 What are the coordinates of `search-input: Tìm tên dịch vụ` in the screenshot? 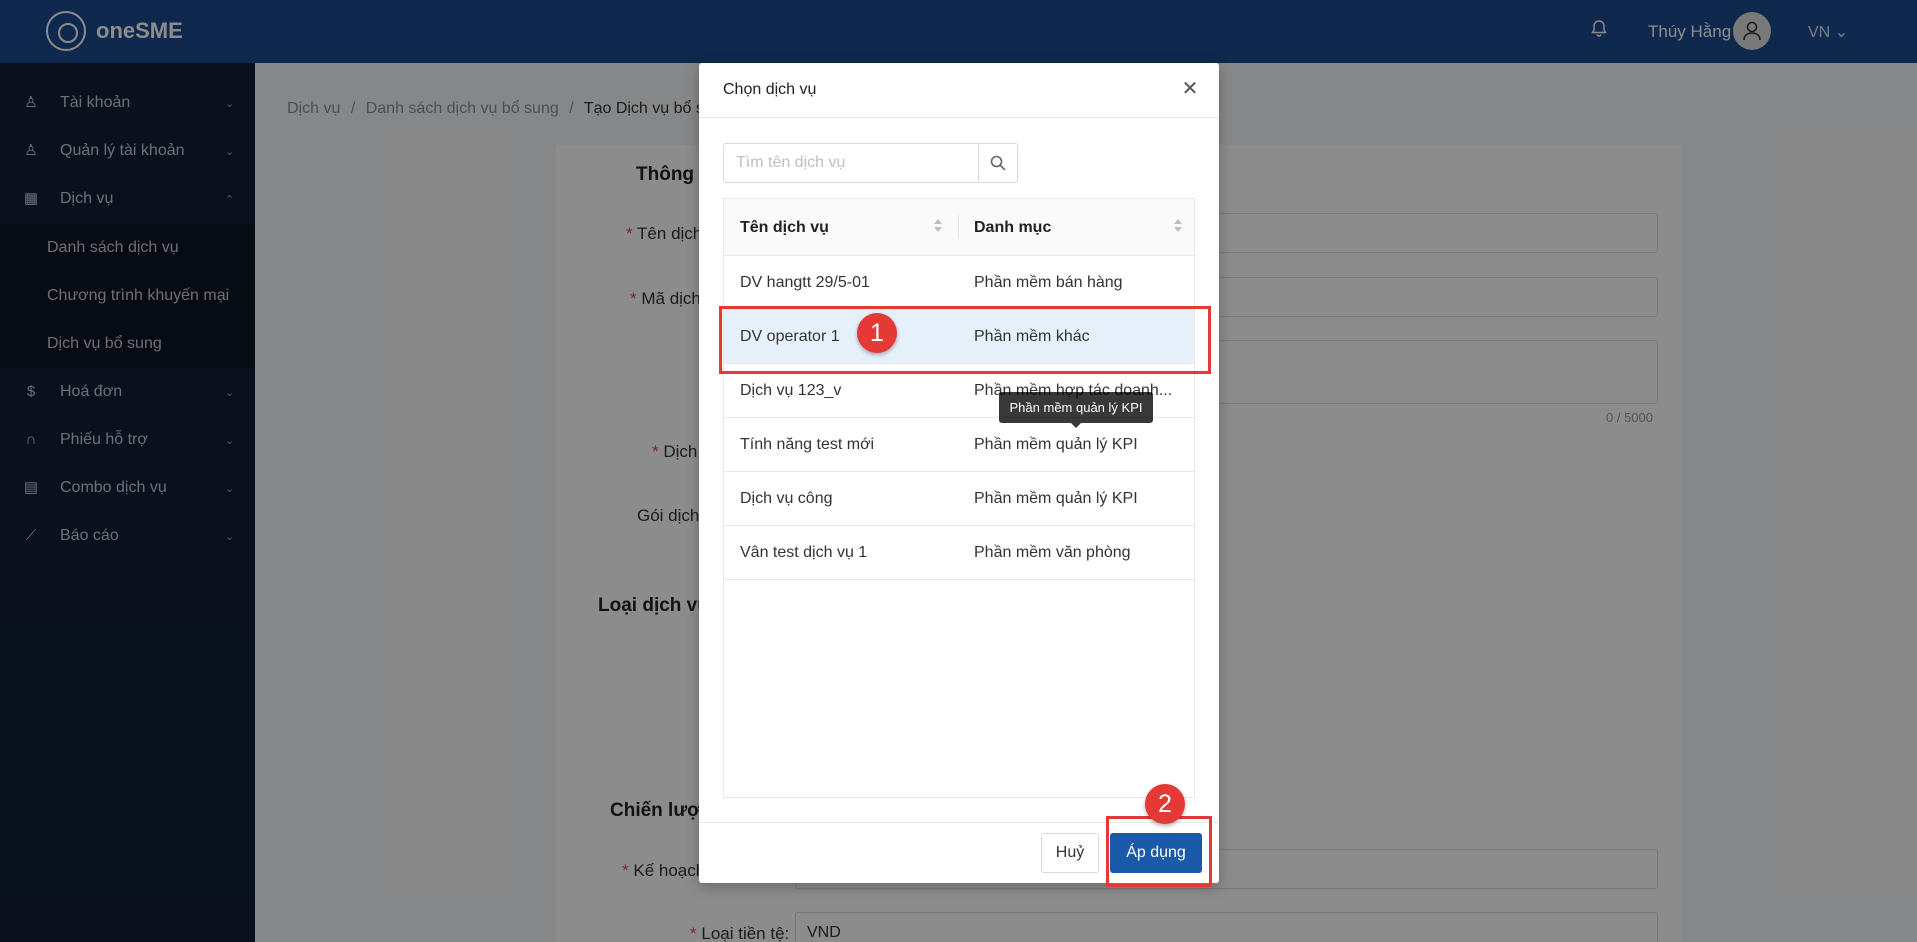 It's located at (851, 163).